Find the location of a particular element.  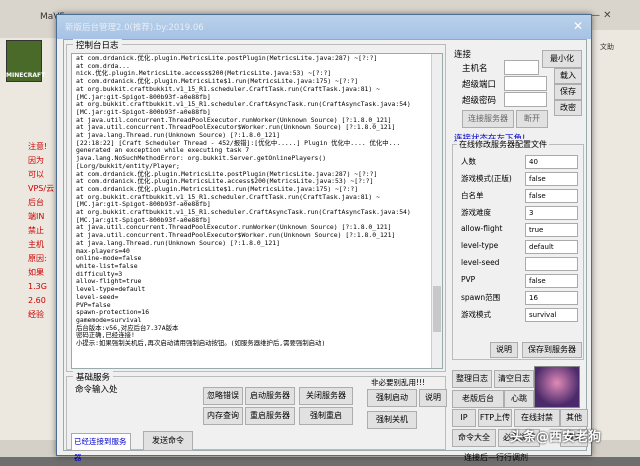

start-server-button: 启动服务器 is located at coordinates (270, 396).